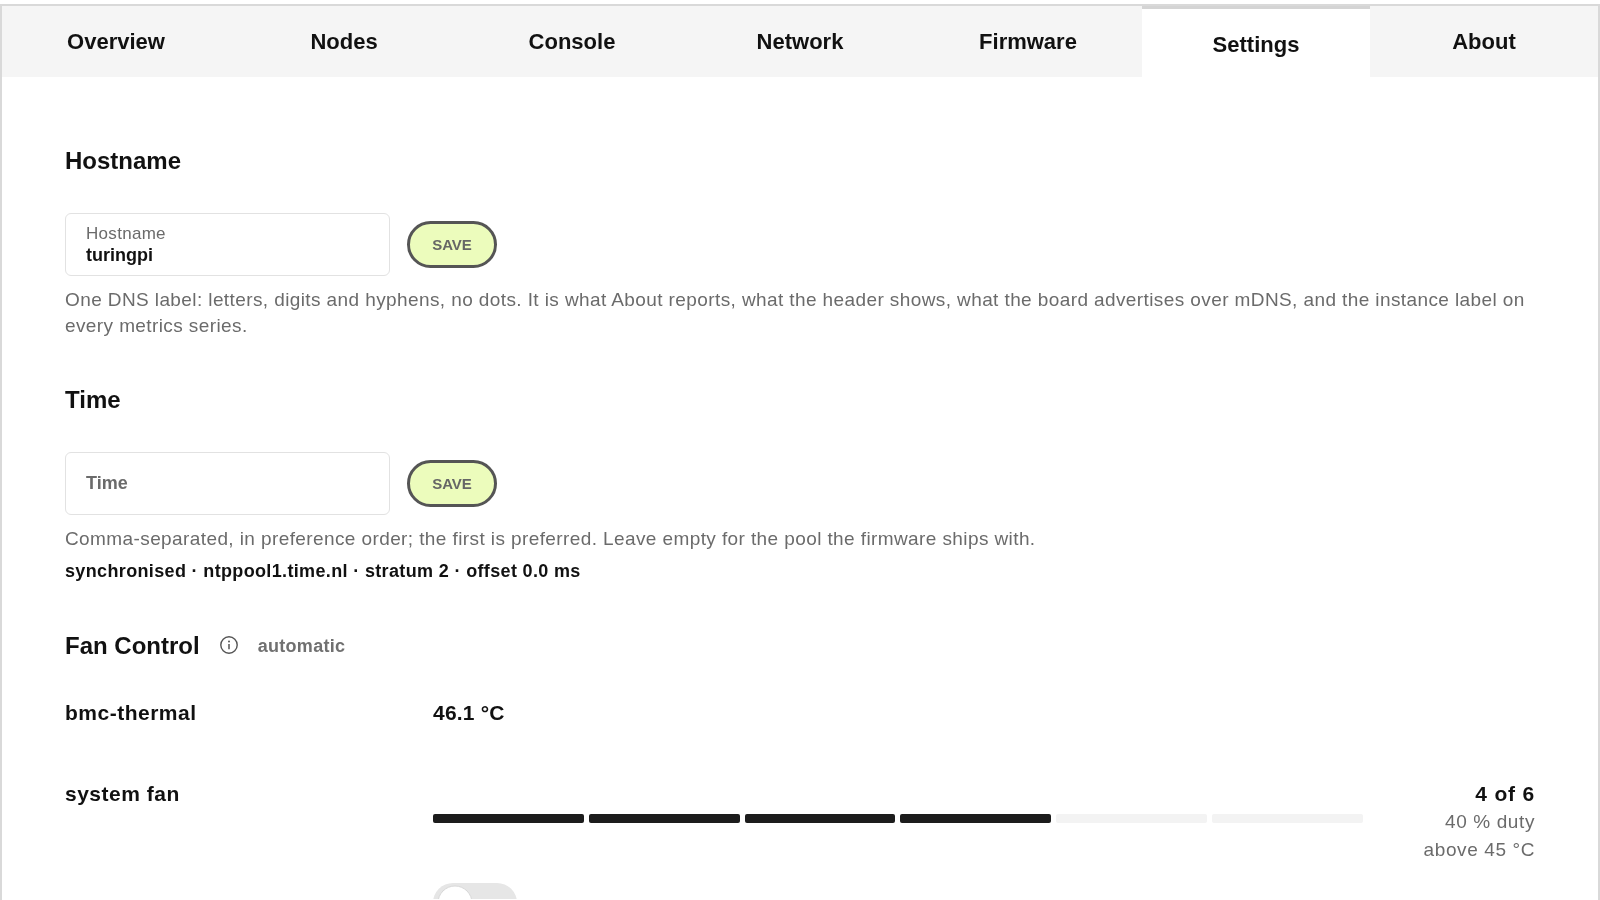 Image resolution: width=1600 pixels, height=900 pixels. Describe the element at coordinates (1479, 850) in the screenshot. I see `threshold-text: above 45 °C` at that location.